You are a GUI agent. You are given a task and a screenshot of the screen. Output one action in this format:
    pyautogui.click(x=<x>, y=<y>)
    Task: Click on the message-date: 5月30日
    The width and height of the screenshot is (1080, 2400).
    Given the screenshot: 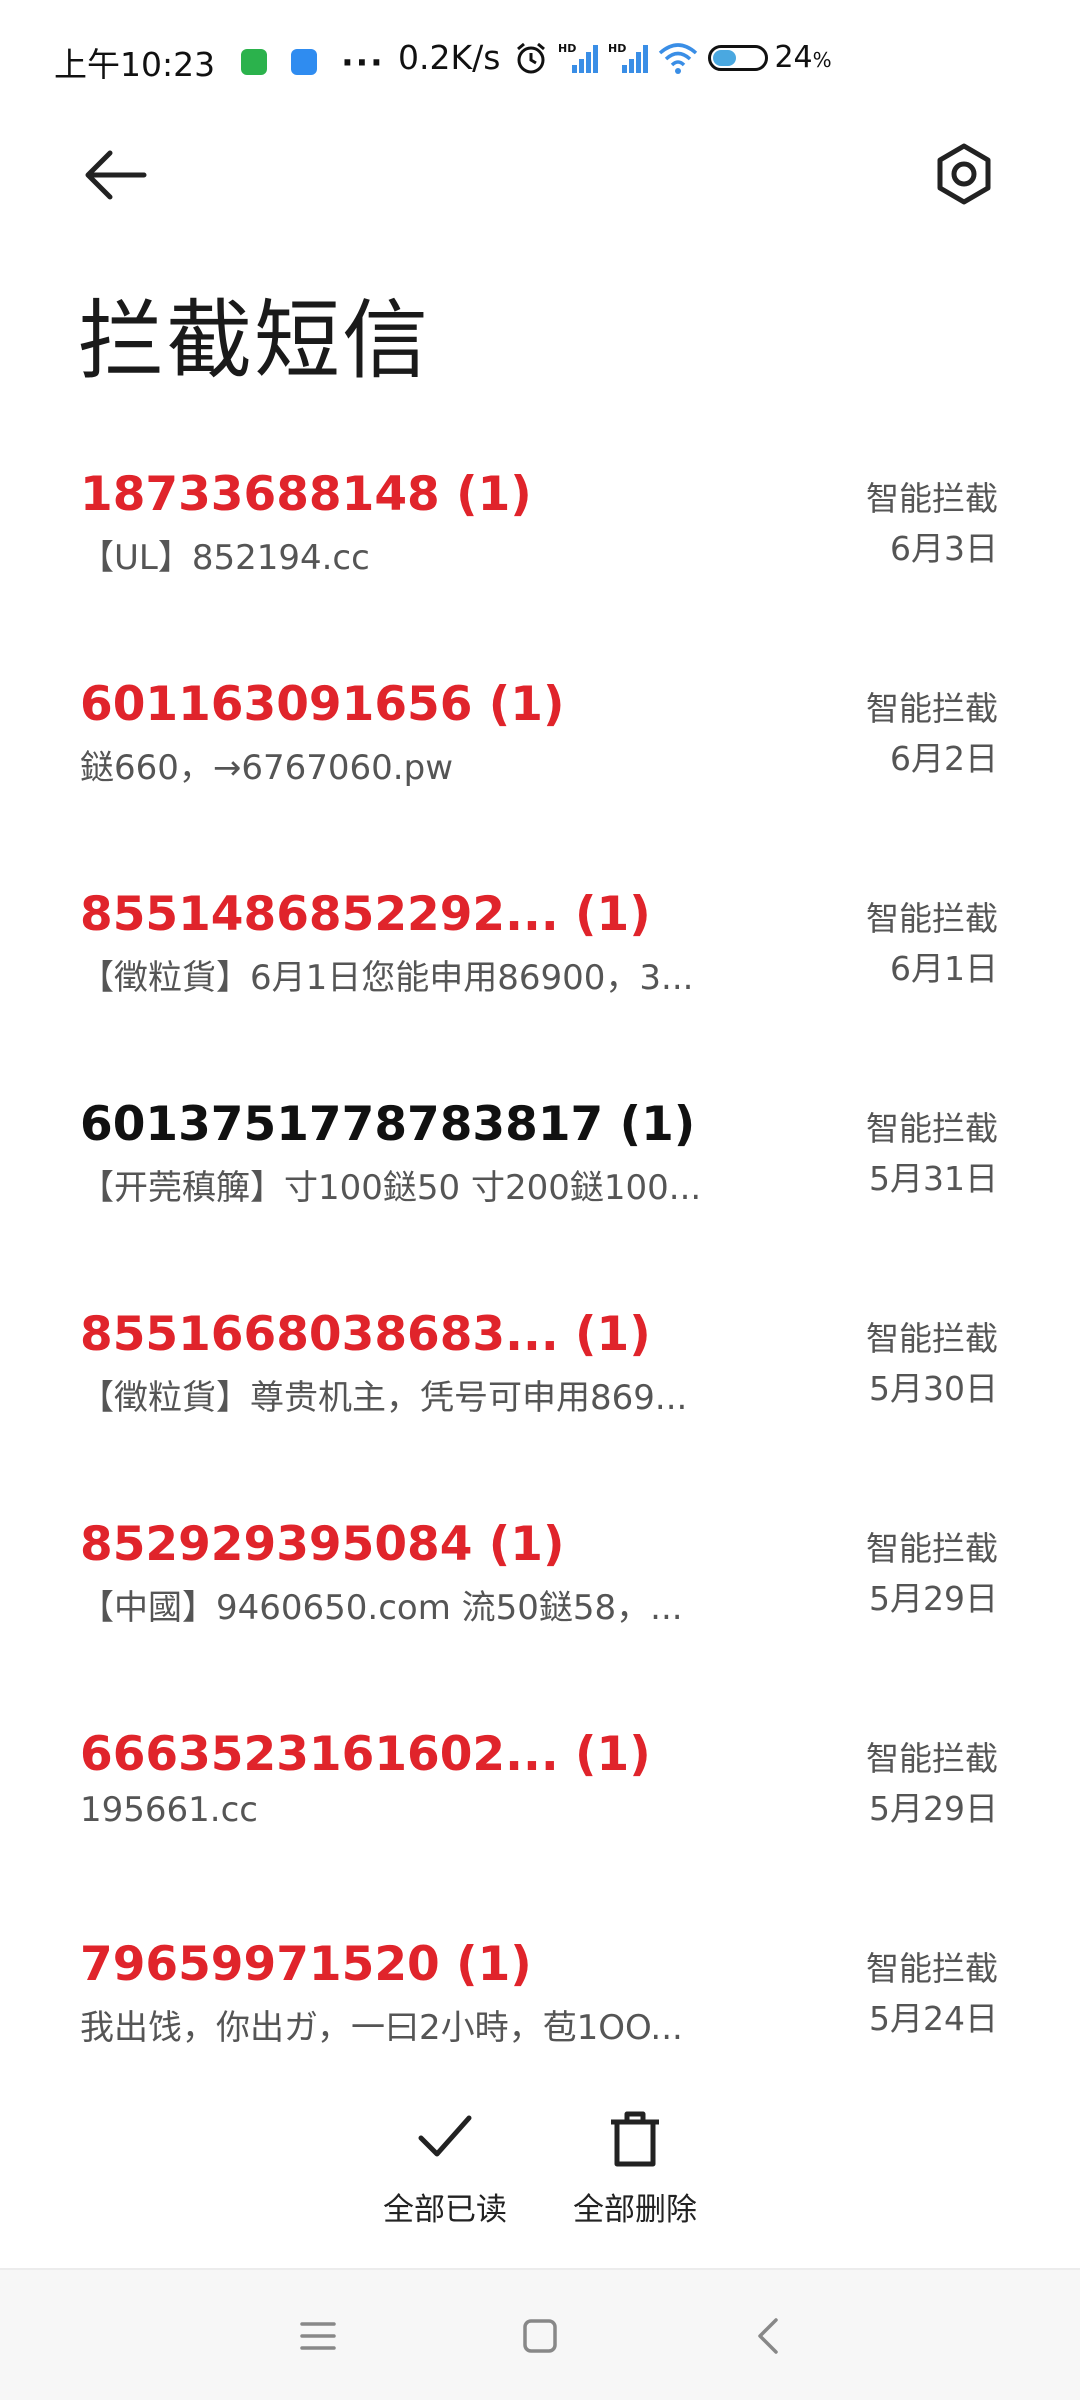 What is the action you would take?
    pyautogui.click(x=933, y=1388)
    